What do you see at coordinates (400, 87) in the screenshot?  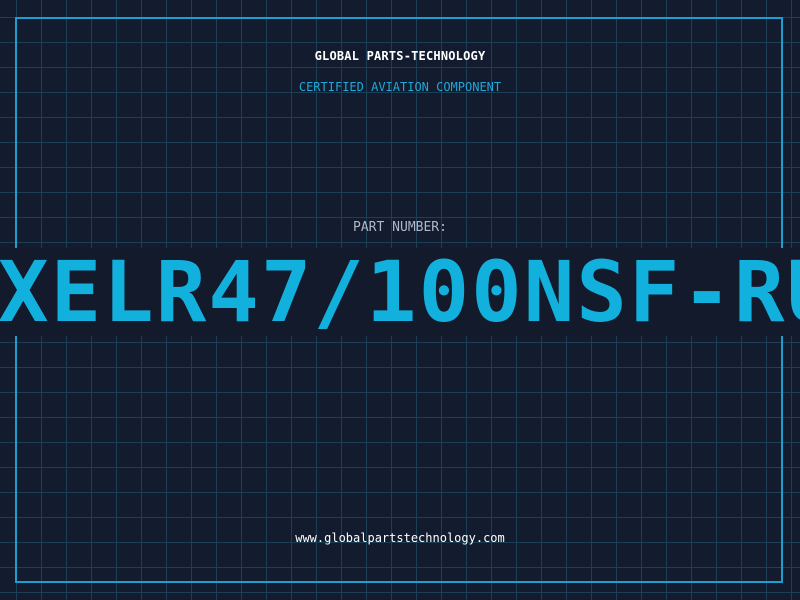 I see `certification-subtitle: CERTIFIED AVIATION COMPONENT` at bounding box center [400, 87].